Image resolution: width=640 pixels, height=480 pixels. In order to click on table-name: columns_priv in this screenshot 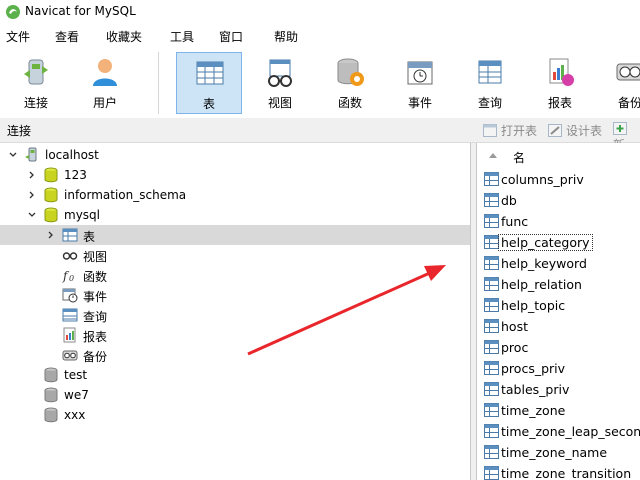, I will do `click(542, 179)`.